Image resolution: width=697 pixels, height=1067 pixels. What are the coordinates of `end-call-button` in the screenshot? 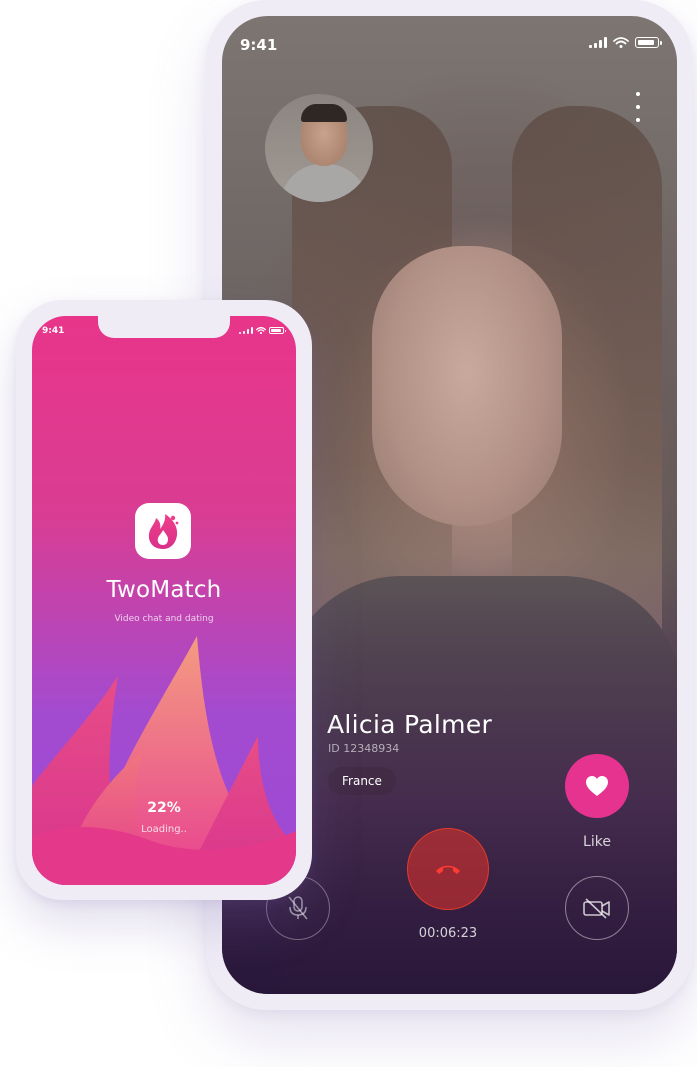 It's located at (448, 869).